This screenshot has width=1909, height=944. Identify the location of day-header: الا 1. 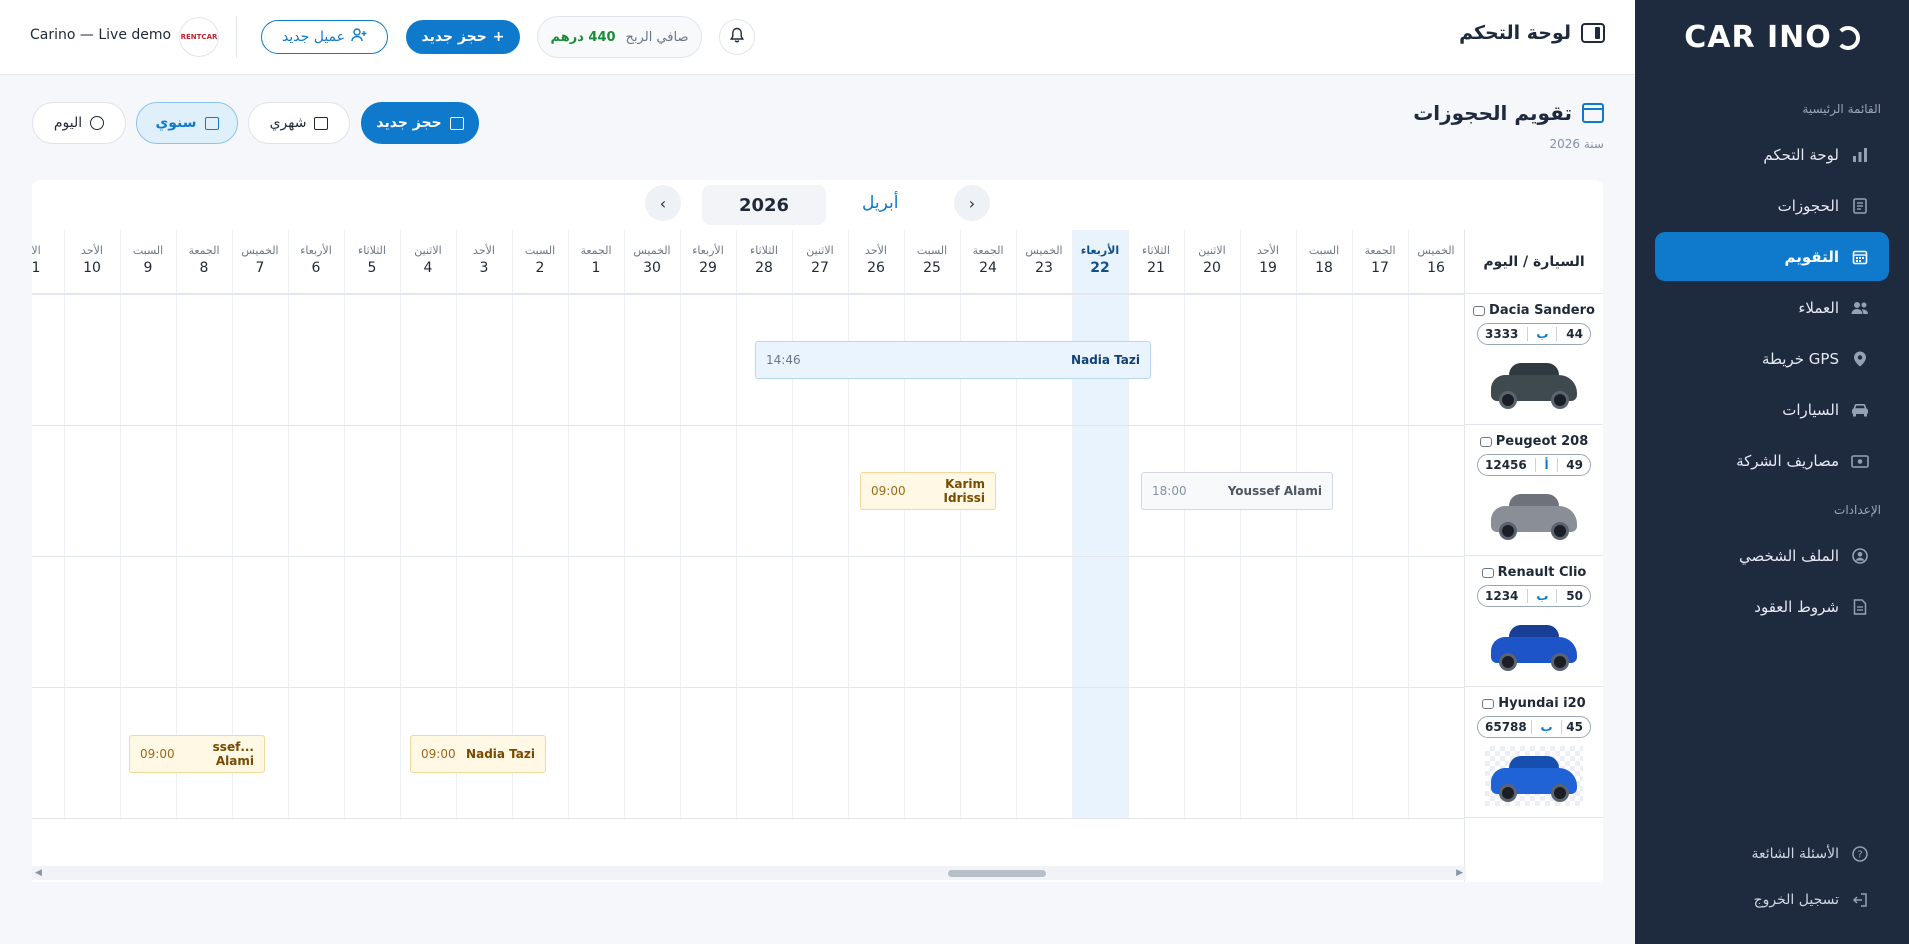
(48, 262).